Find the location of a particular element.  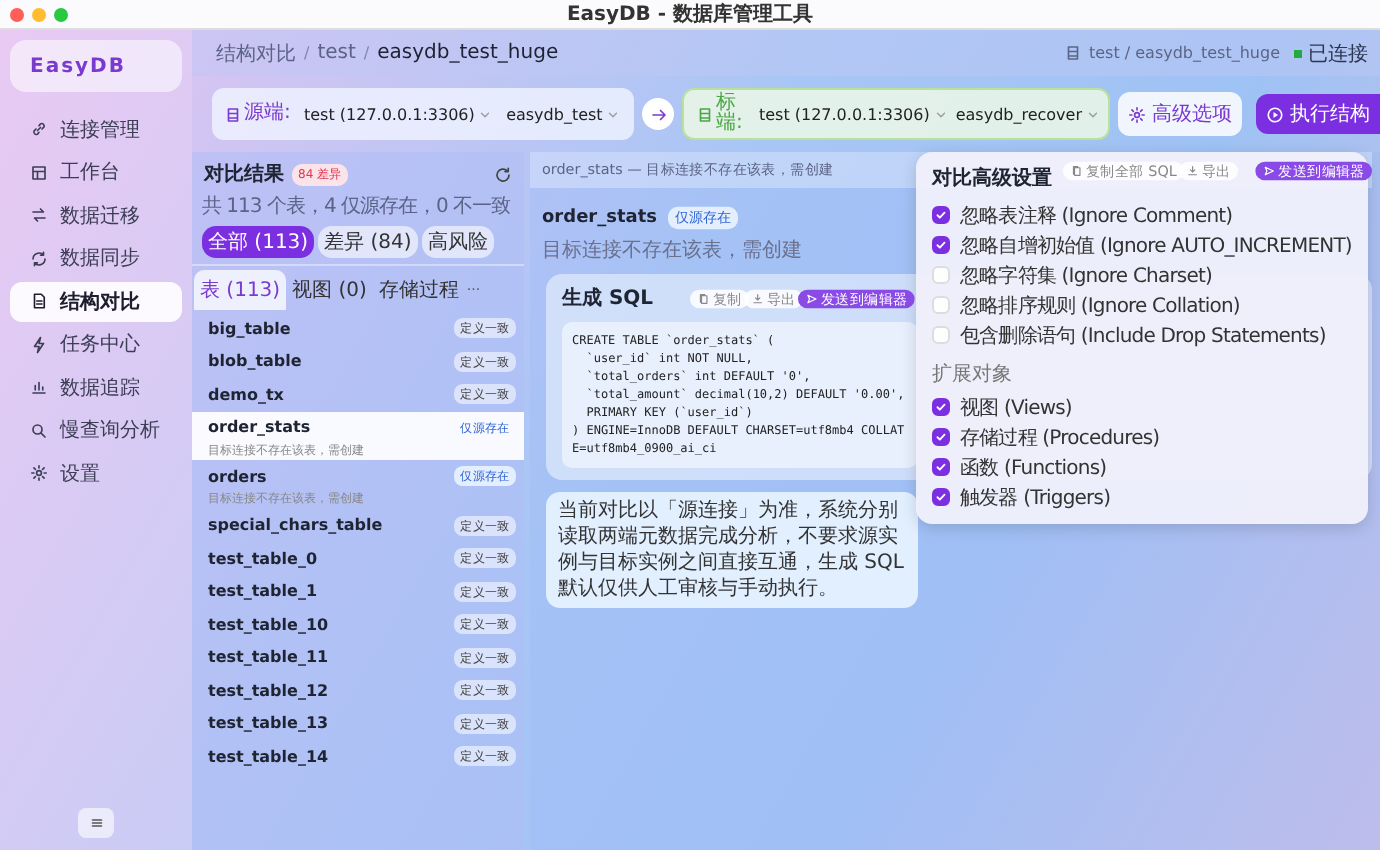

tab: 视图 (0) is located at coordinates (329, 290).